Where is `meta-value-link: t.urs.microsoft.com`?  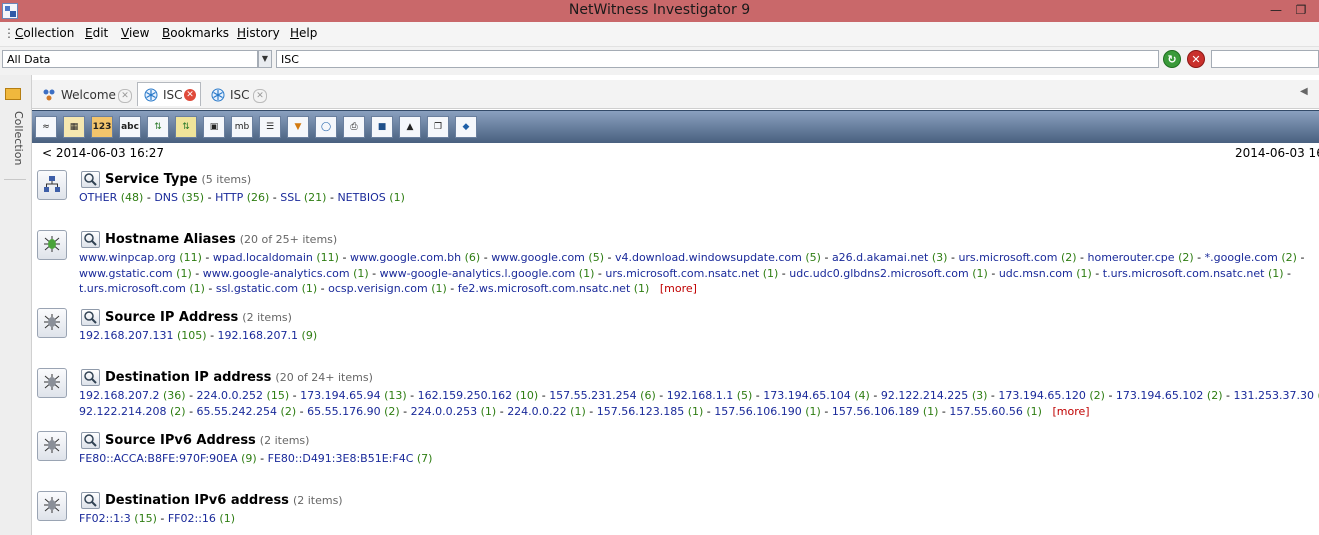 meta-value-link: t.urs.microsoft.com is located at coordinates (132, 288).